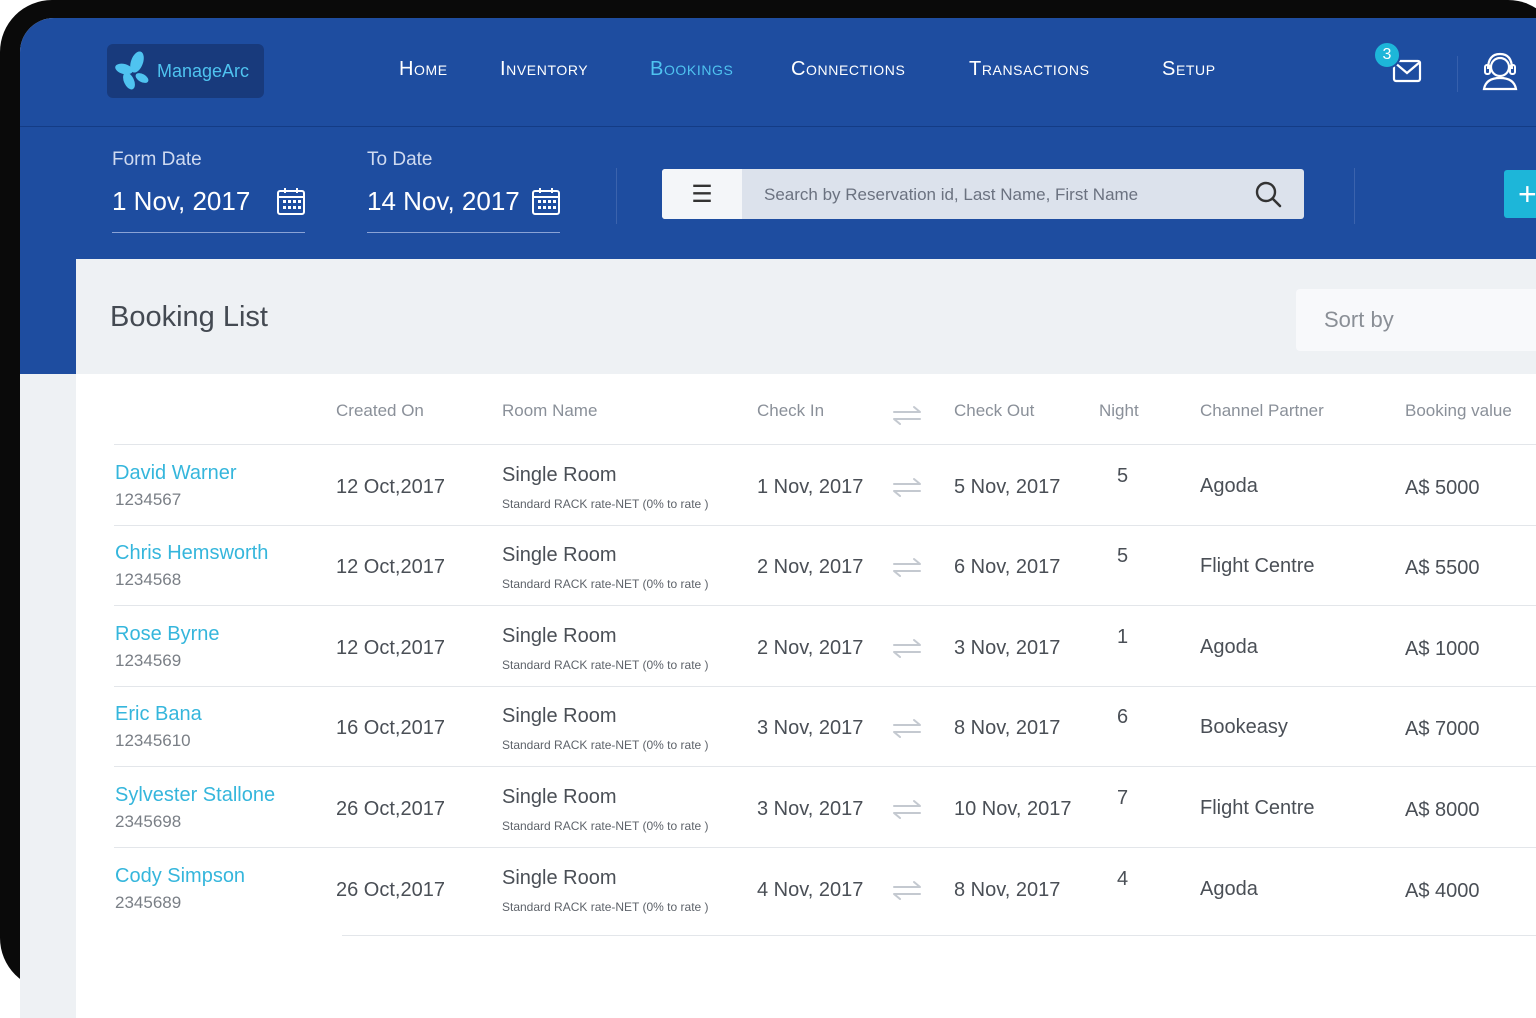  I want to click on nav-divider, so click(778, 126).